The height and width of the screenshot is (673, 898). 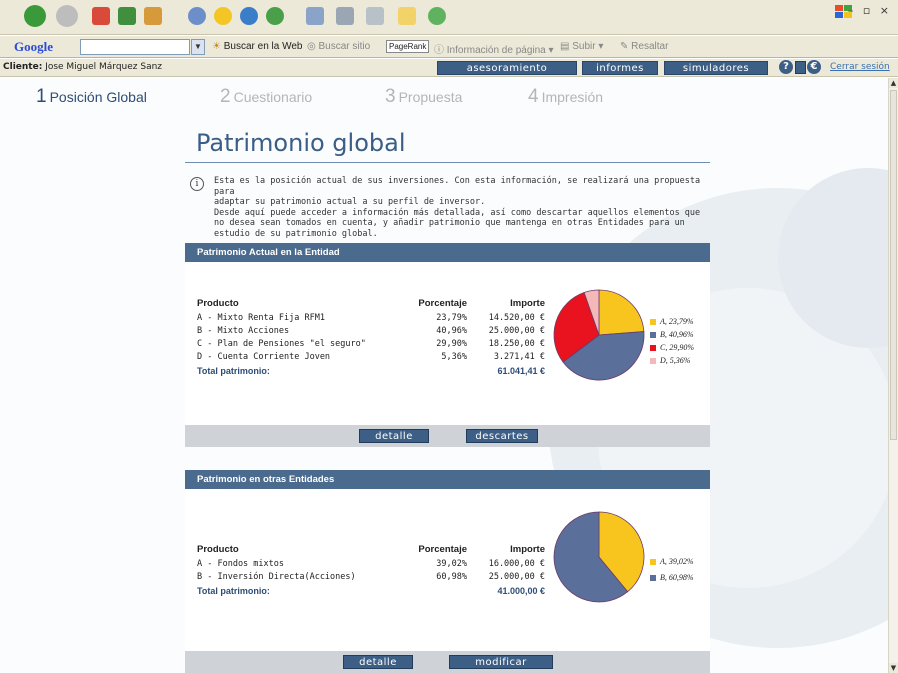 What do you see at coordinates (311, 46) in the screenshot?
I see `search-site-icon: ◎` at bounding box center [311, 46].